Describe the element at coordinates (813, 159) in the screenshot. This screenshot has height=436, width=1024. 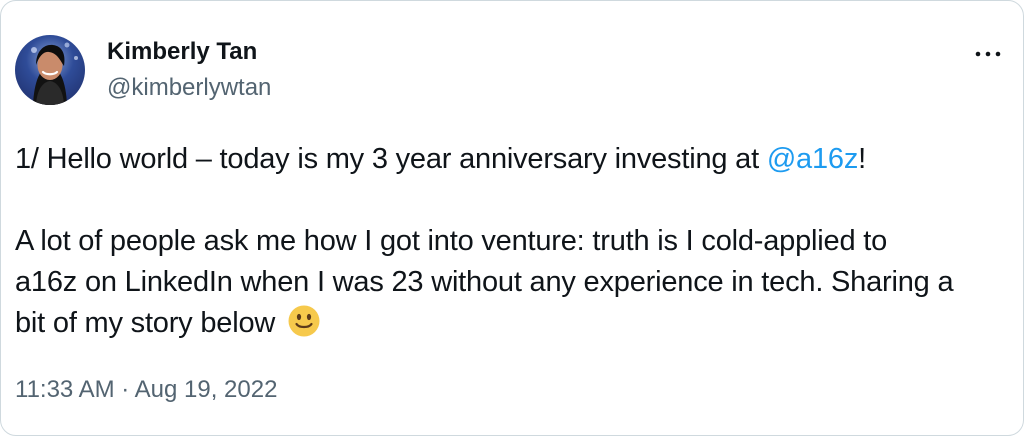
I see `mention-a16z-link: @a16z` at that location.